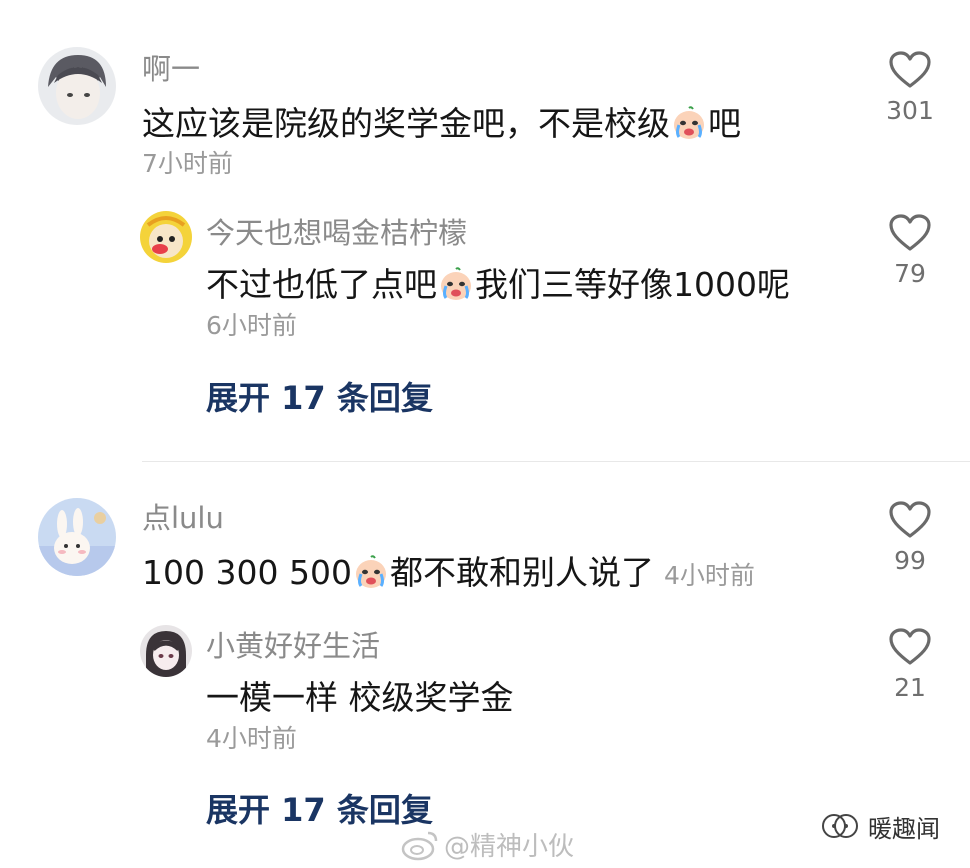 This screenshot has height=868, width=970. Describe the element at coordinates (321, 284) in the screenshot. I see `reply-text-part: 不过也低了点吧` at that location.